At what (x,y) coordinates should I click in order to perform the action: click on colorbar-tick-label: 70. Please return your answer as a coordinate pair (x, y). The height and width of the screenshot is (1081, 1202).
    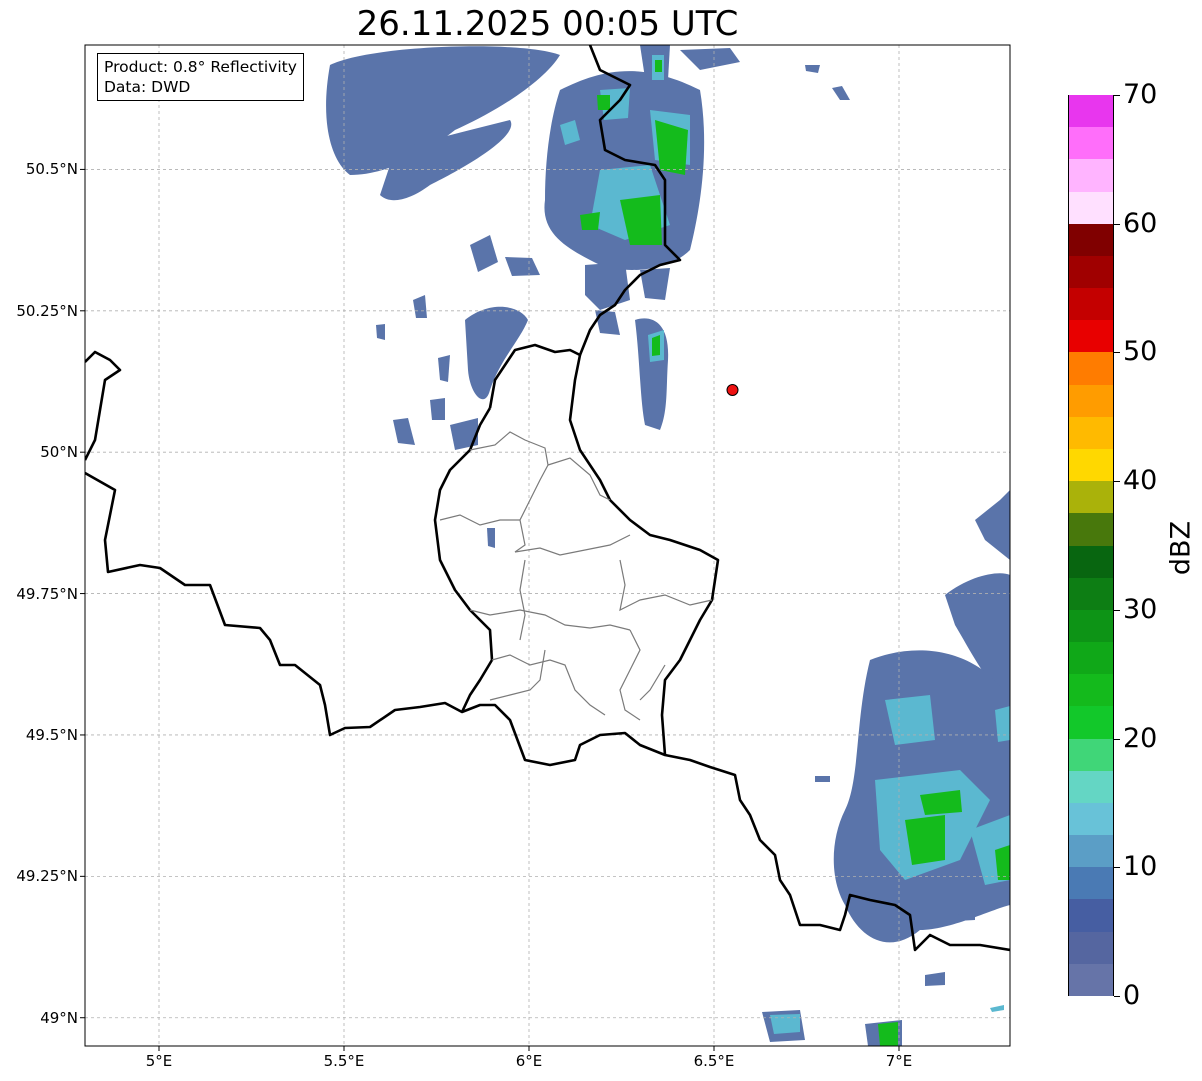
    Looking at the image, I should click on (1140, 94).